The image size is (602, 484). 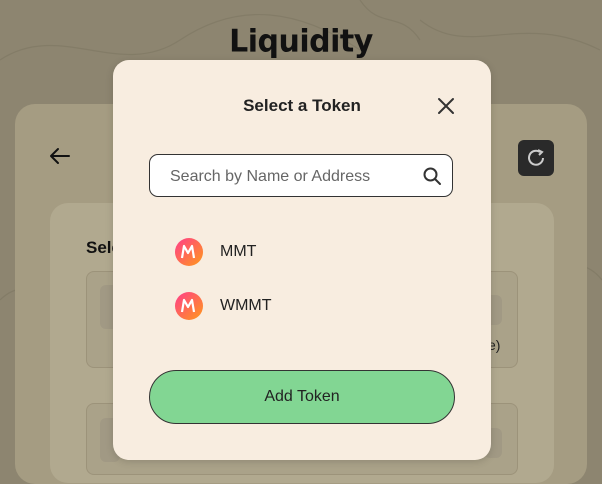 I want to click on add-token-button: Add Token, so click(x=302, y=397).